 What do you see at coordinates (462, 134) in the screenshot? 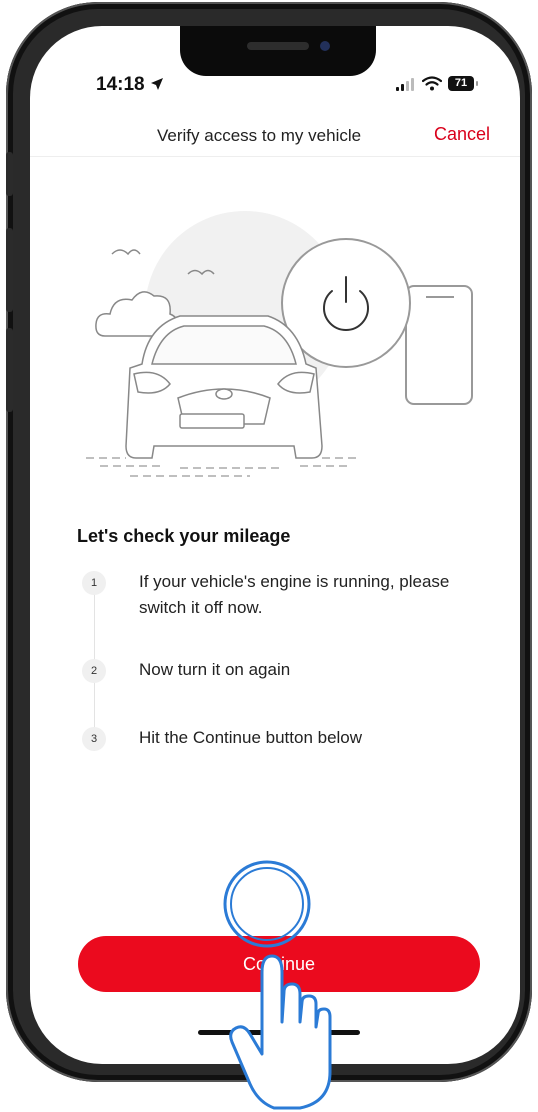
I see `cancel-button: Cancel` at bounding box center [462, 134].